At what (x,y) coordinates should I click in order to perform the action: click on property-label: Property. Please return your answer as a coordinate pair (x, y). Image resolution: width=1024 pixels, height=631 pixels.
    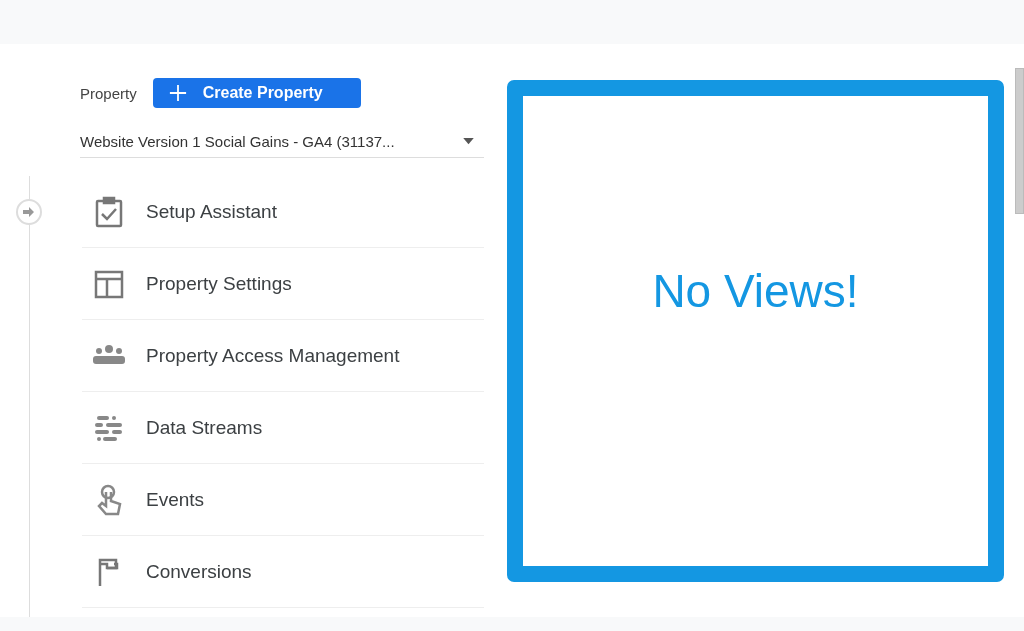
    Looking at the image, I should click on (108, 93).